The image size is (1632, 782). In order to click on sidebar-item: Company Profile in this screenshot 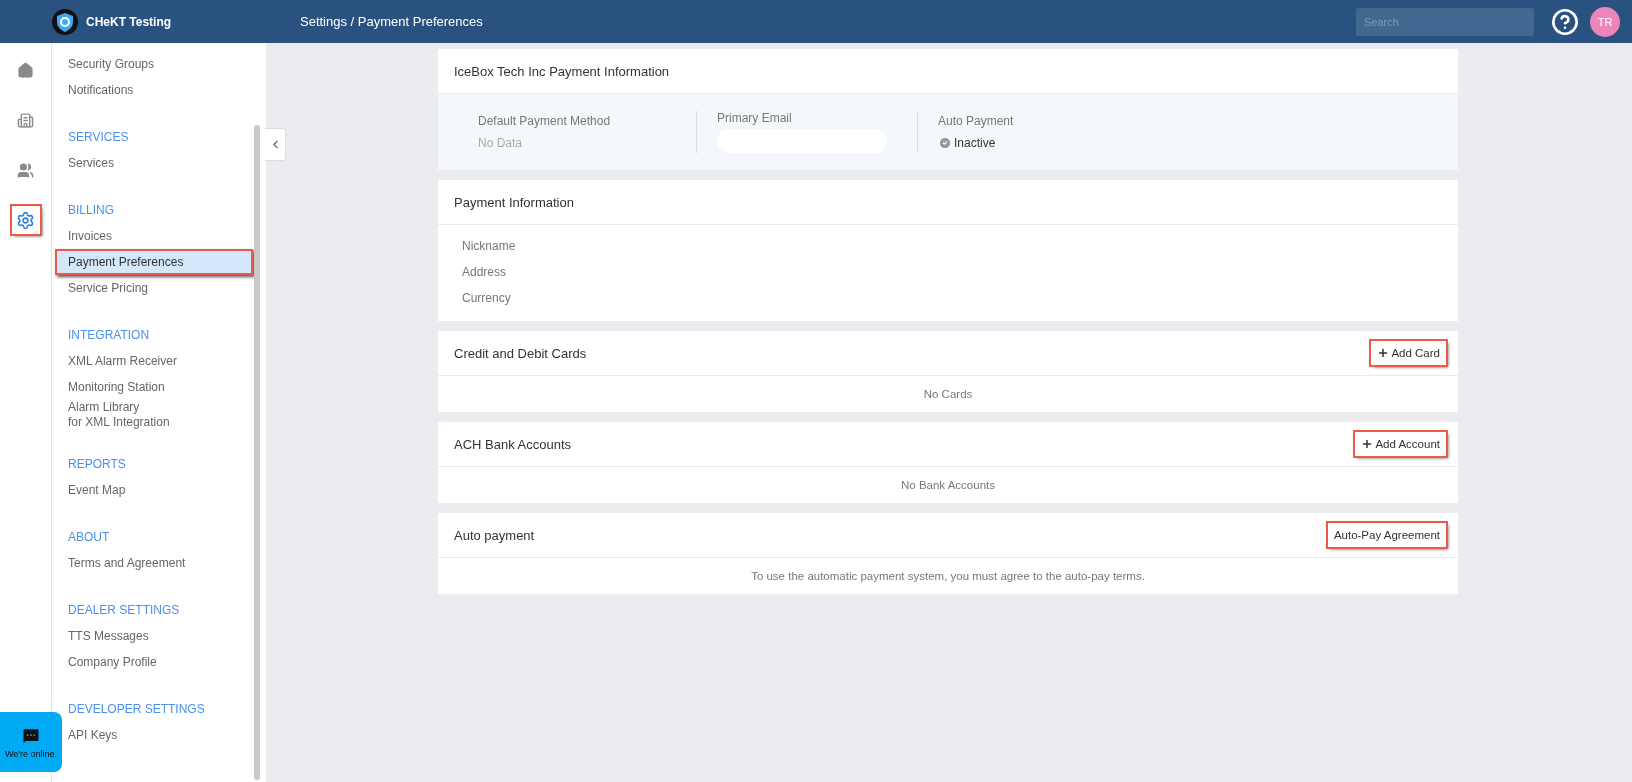, I will do `click(112, 662)`.